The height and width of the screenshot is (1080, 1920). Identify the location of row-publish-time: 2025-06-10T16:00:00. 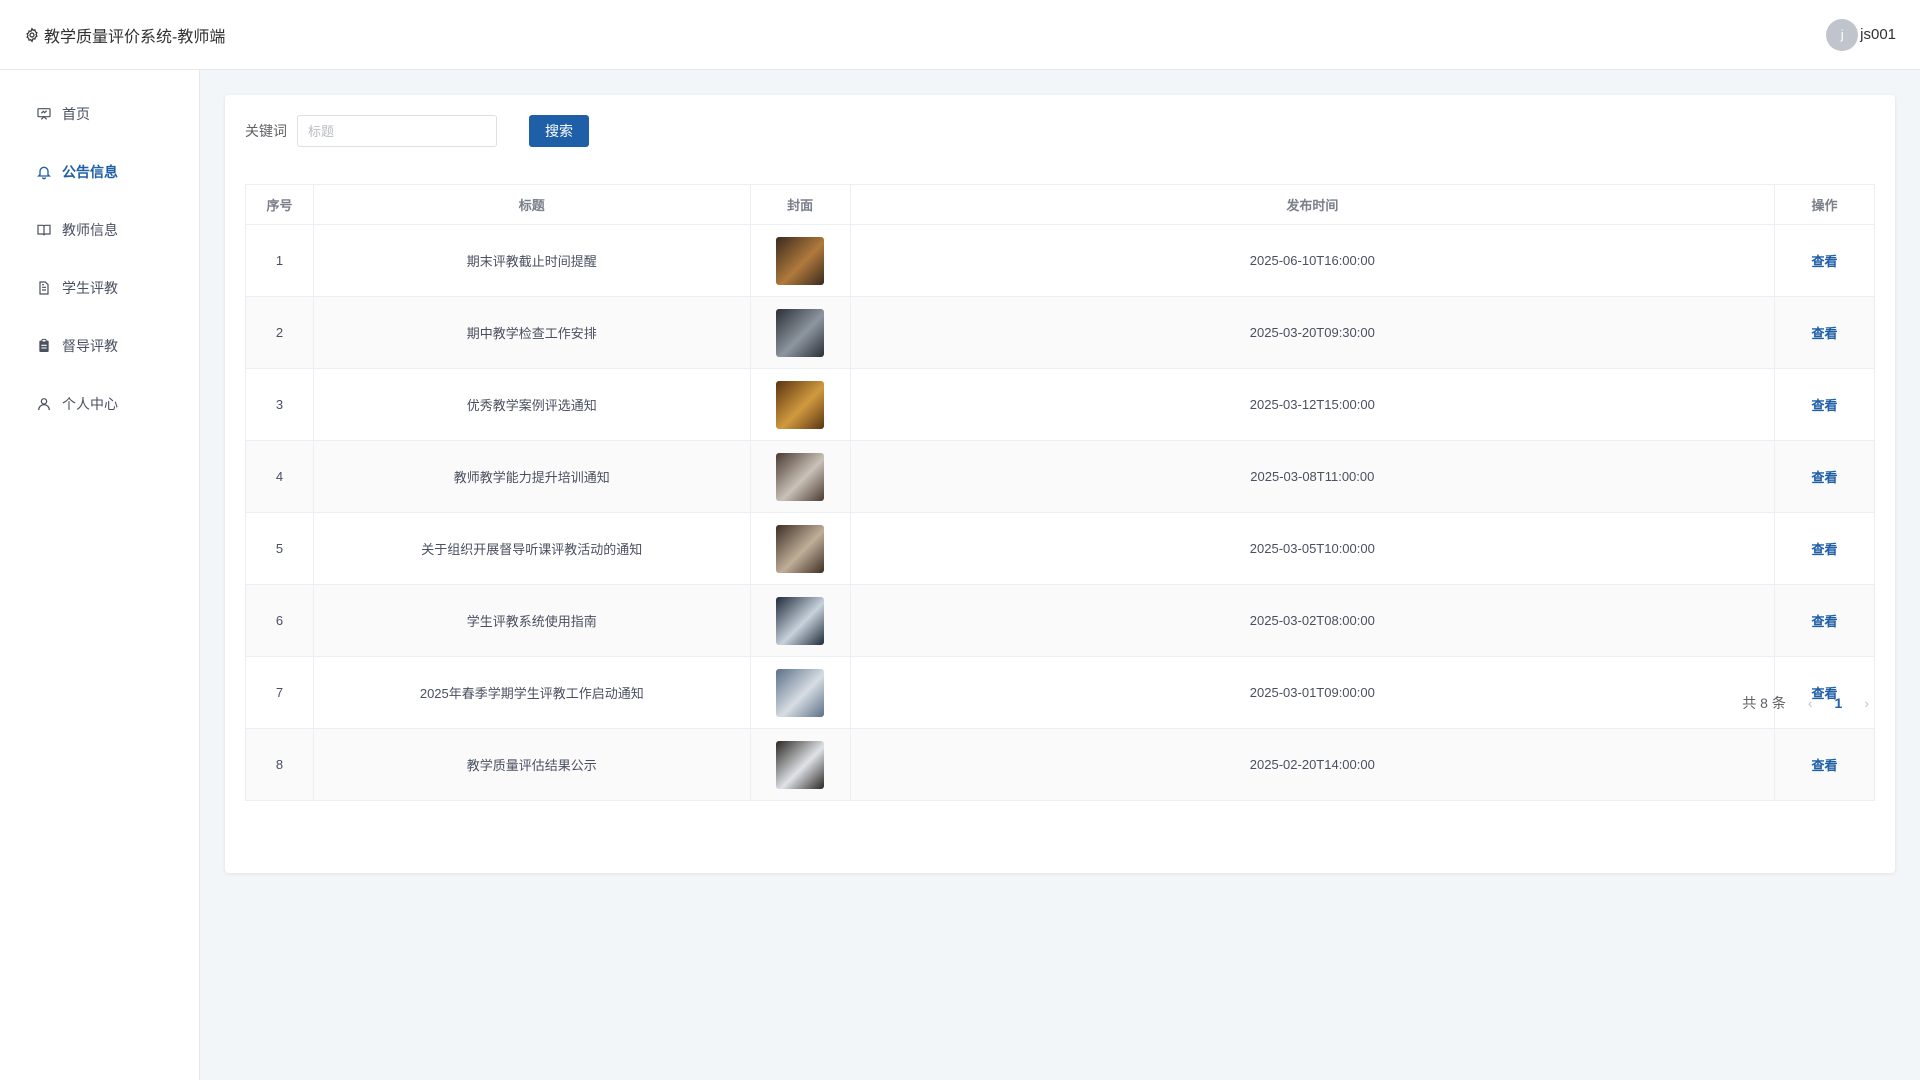
(1312, 260).